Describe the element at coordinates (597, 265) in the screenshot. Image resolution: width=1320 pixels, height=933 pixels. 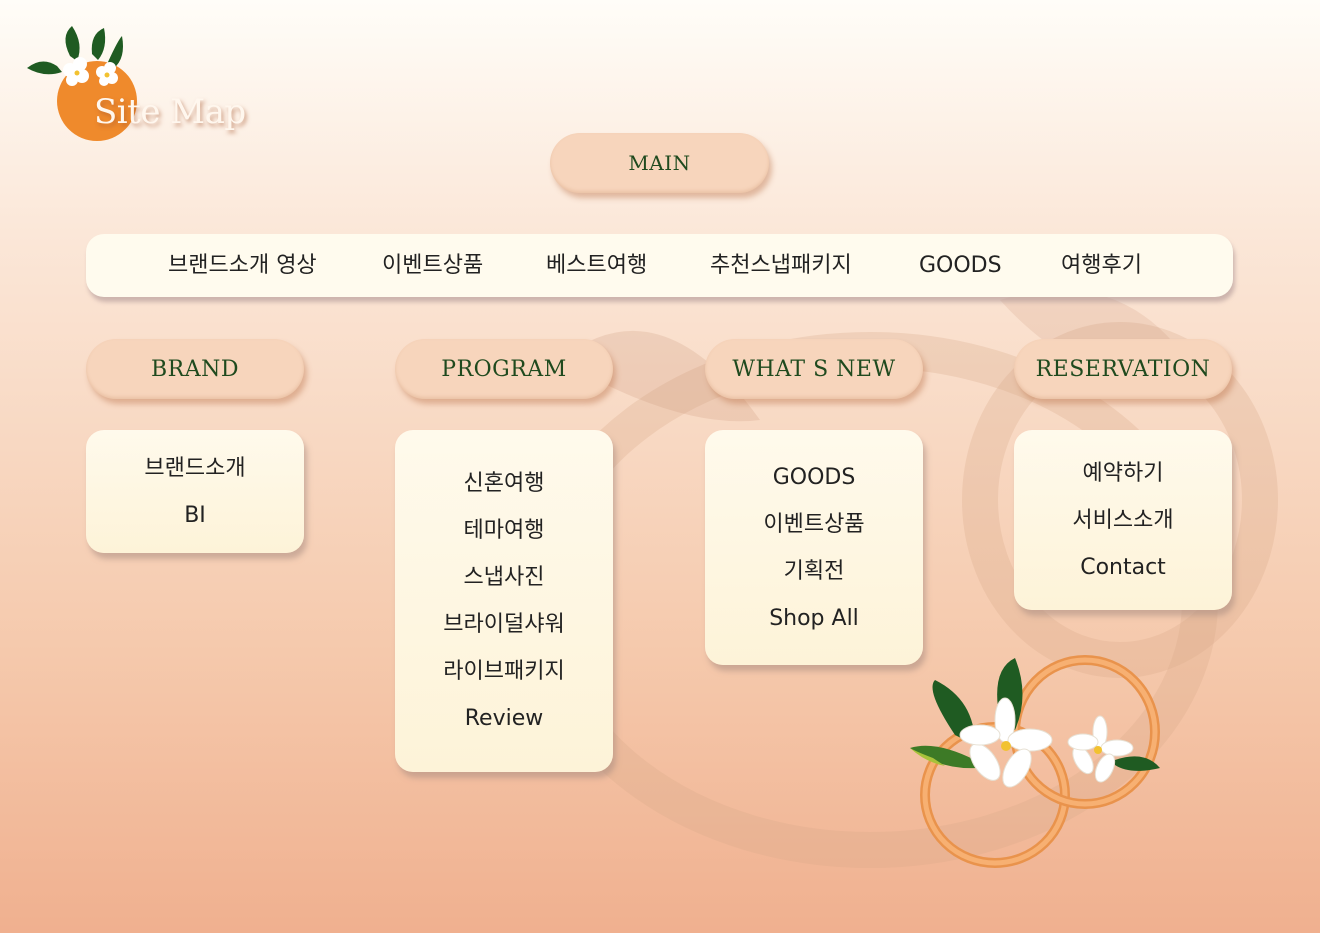
I see `nav-item-best-travel: 베스트여행` at that location.